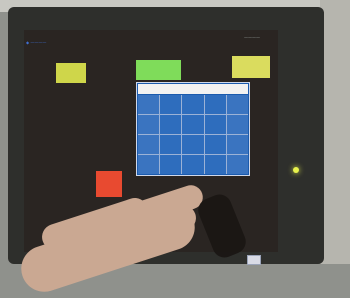 This screenshot has height=298, width=350. I want to click on keypad-grid, so click(193, 134).